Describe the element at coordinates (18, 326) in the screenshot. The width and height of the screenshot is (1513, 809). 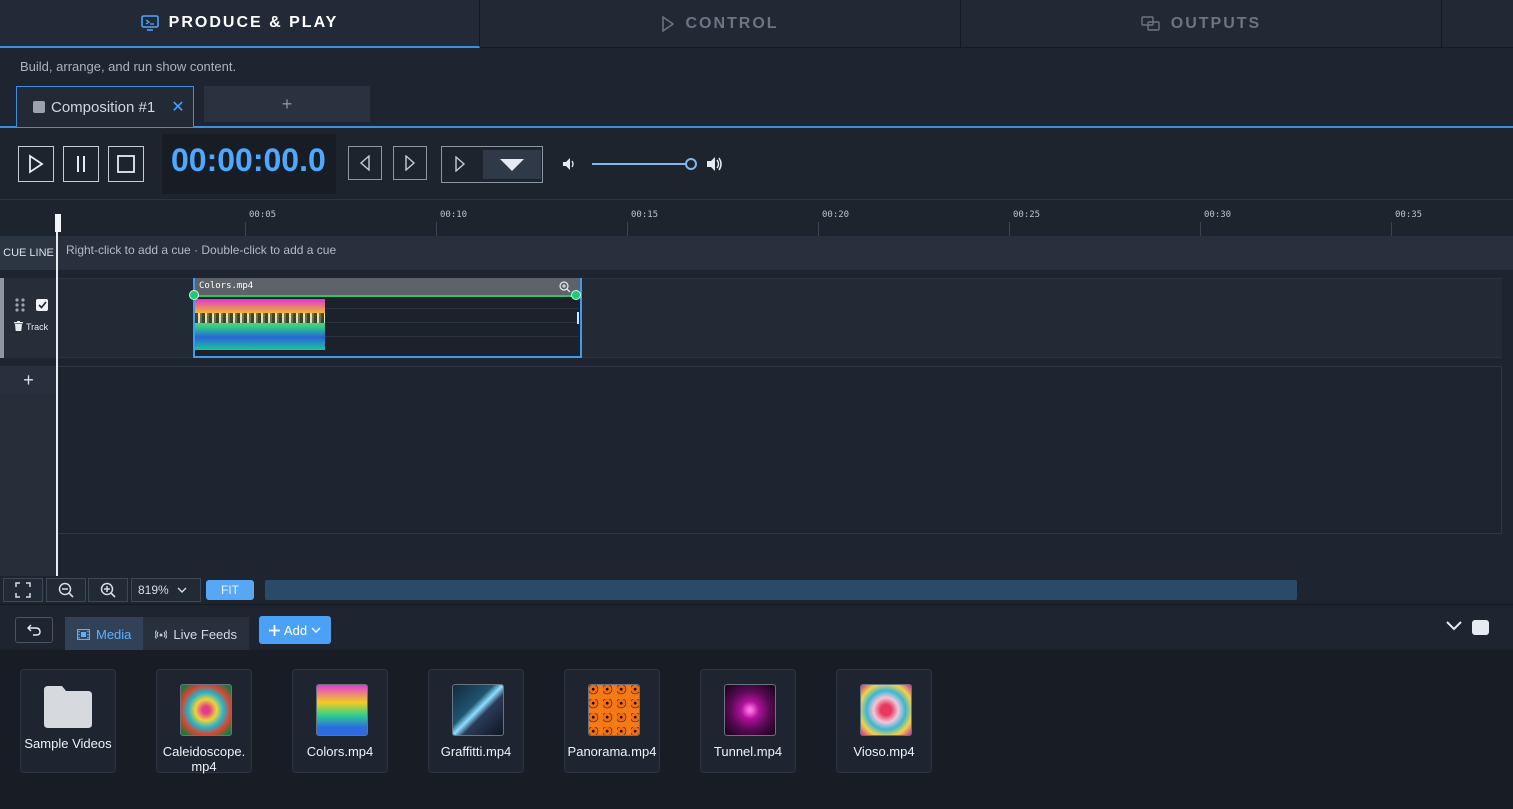
I see `trash-icon` at that location.